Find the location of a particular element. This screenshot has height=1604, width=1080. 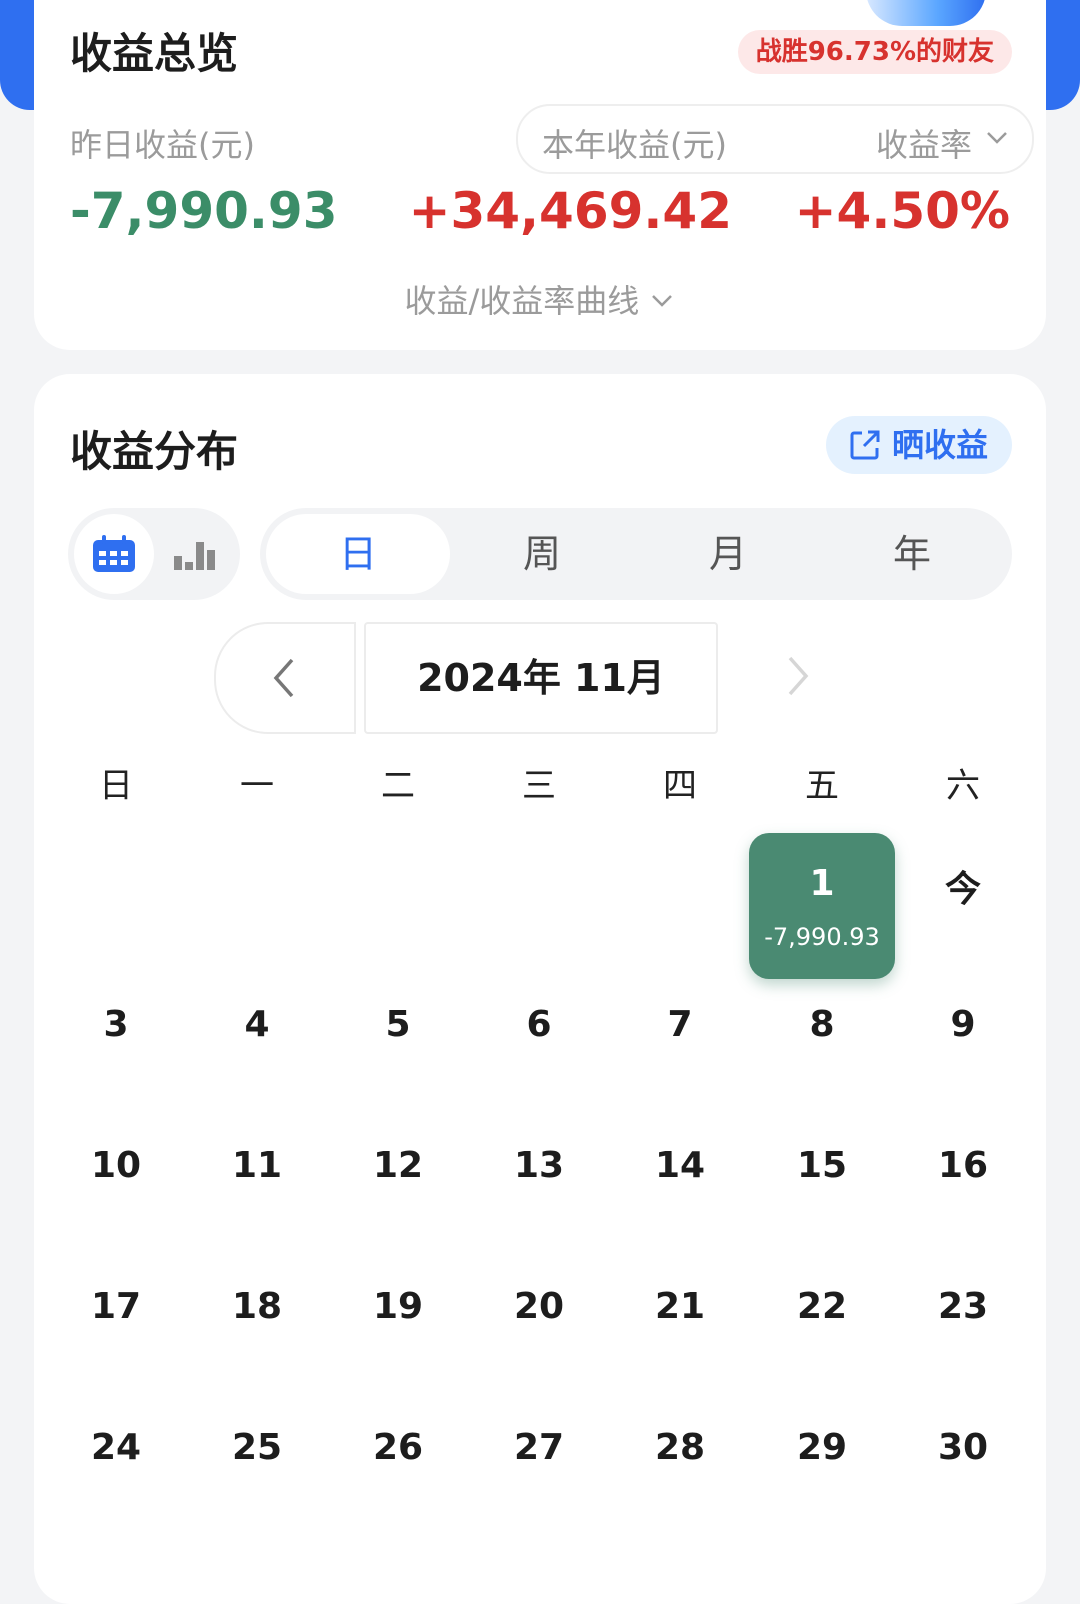

calendar-day: 29 is located at coordinates (822, 1447).